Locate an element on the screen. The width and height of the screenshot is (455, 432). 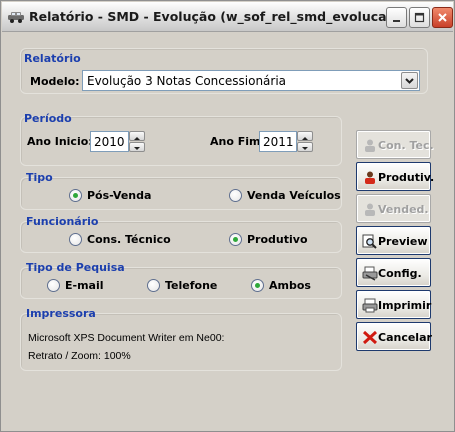
dropdown-button is located at coordinates (409, 80).